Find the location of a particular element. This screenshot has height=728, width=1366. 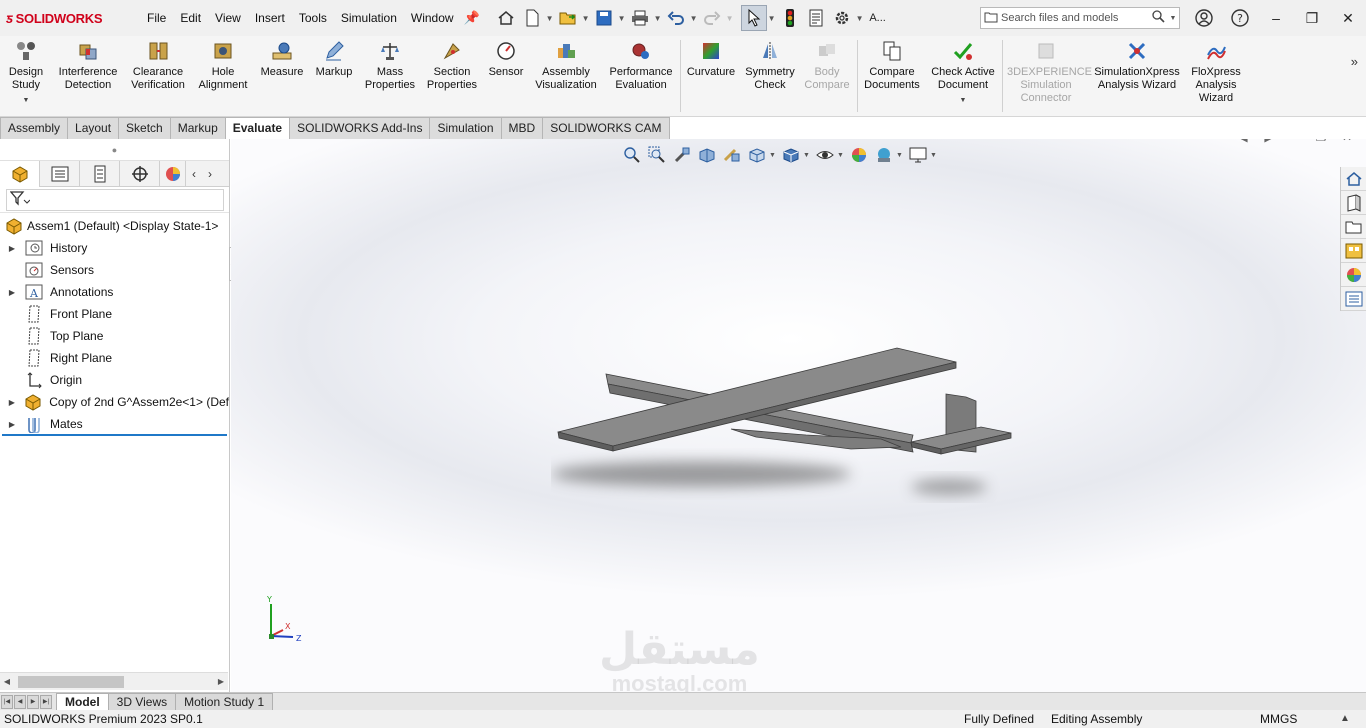

tab-simulation: Simulation is located at coordinates (465, 128).